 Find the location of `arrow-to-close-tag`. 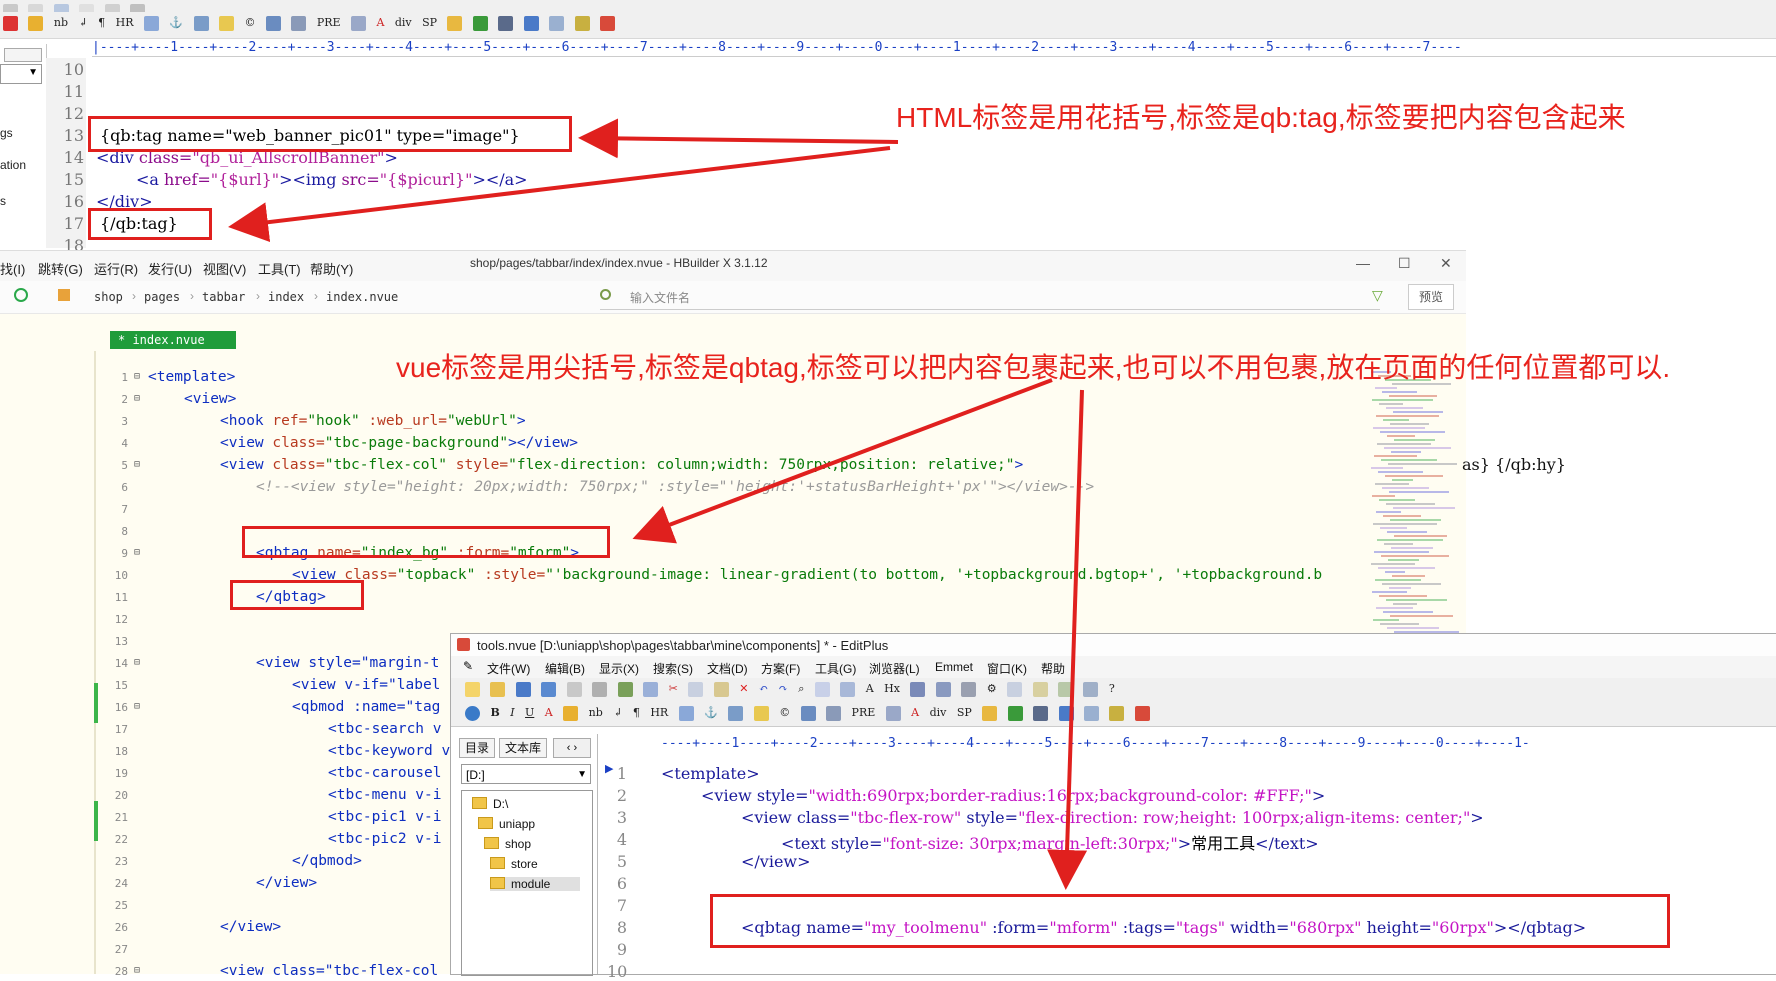

arrow-to-close-tag is located at coordinates (559, 194).